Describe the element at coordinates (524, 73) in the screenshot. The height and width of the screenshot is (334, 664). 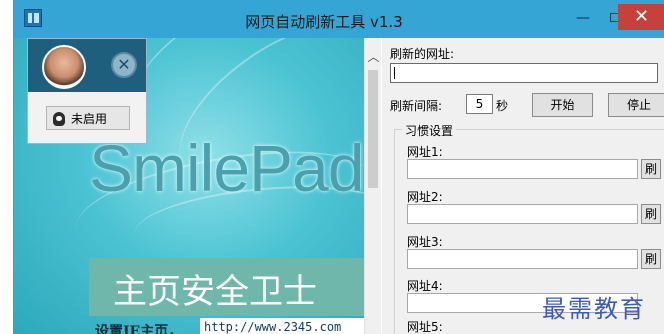
I see `refresh-url-input` at that location.